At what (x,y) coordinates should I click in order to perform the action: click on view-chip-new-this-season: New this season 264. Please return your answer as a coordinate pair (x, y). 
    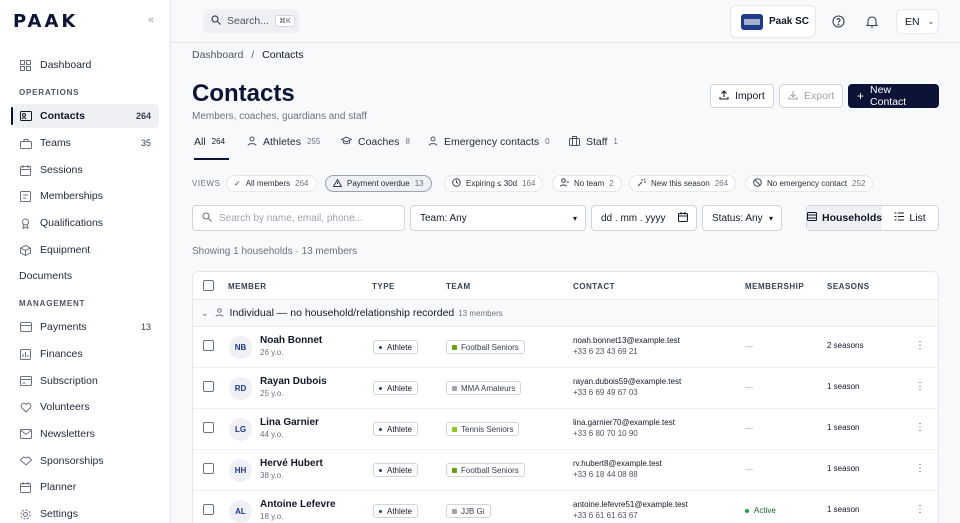
    Looking at the image, I should click on (683, 183).